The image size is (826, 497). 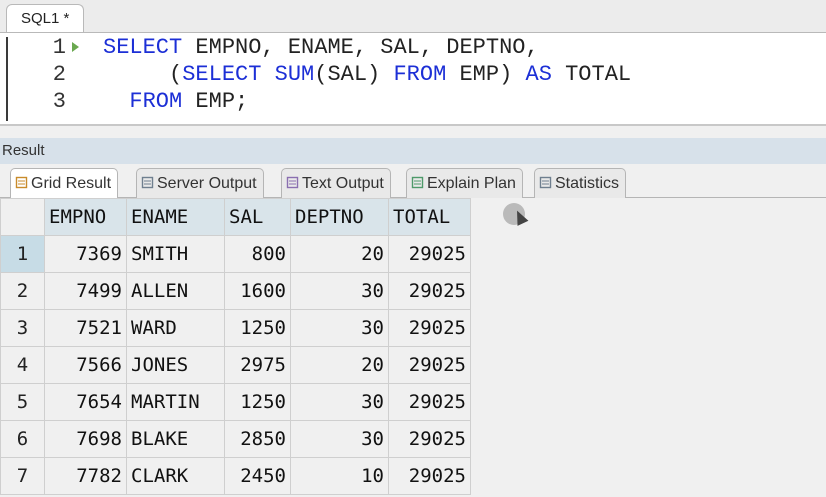 What do you see at coordinates (143, 74) in the screenshot?
I see `sql-text: (` at bounding box center [143, 74].